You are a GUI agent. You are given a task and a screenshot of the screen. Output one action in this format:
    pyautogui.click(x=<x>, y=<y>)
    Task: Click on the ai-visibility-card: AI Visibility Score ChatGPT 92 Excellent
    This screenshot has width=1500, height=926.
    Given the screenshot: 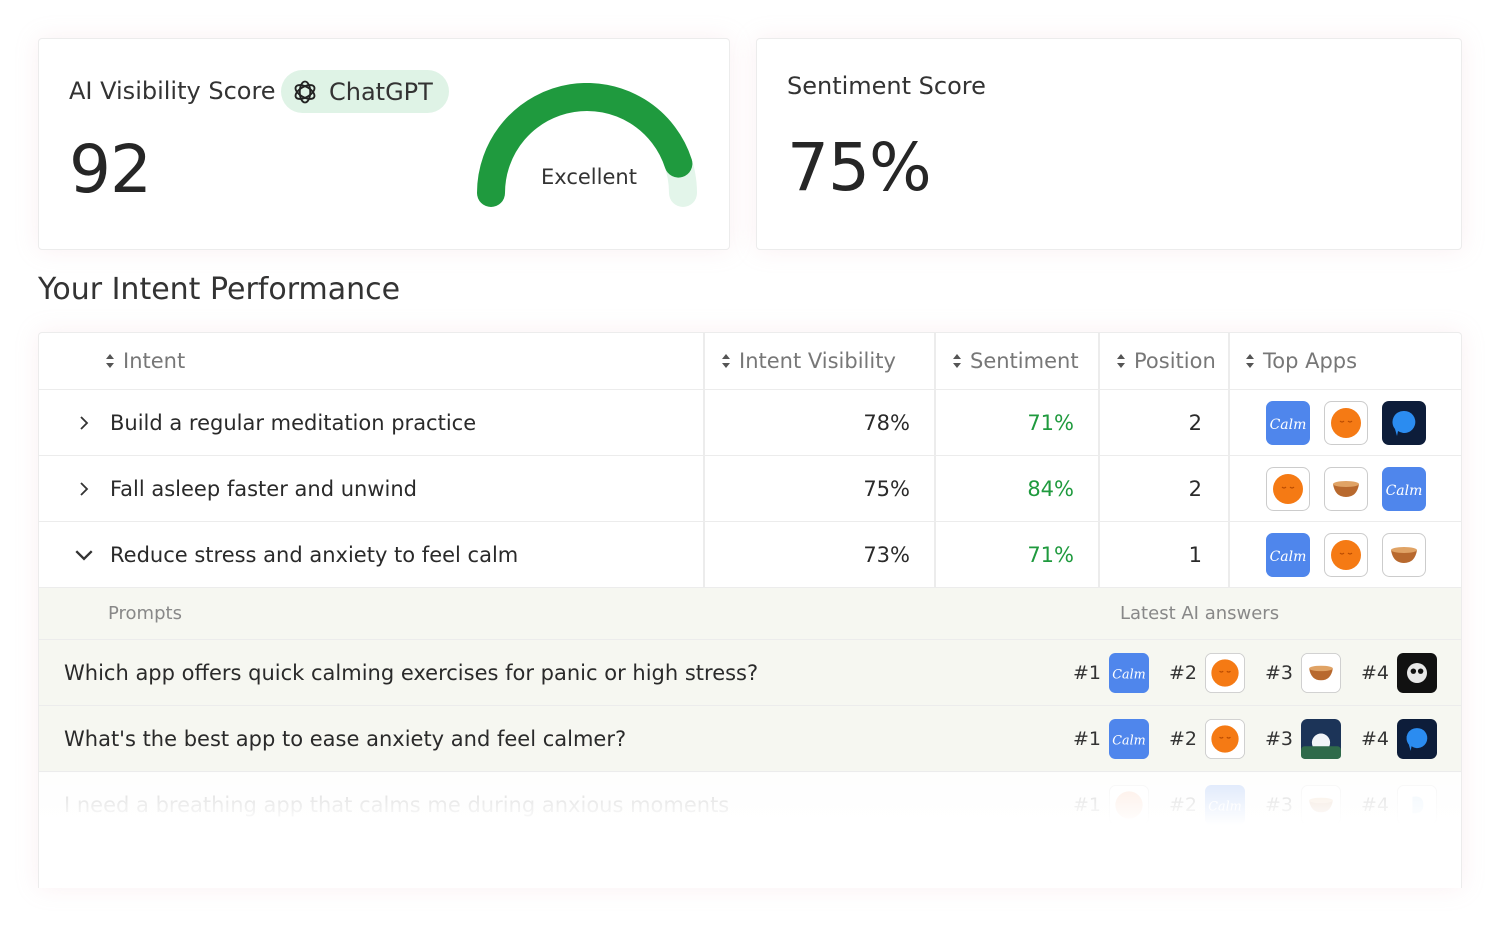 What is the action you would take?
    pyautogui.click(x=384, y=144)
    